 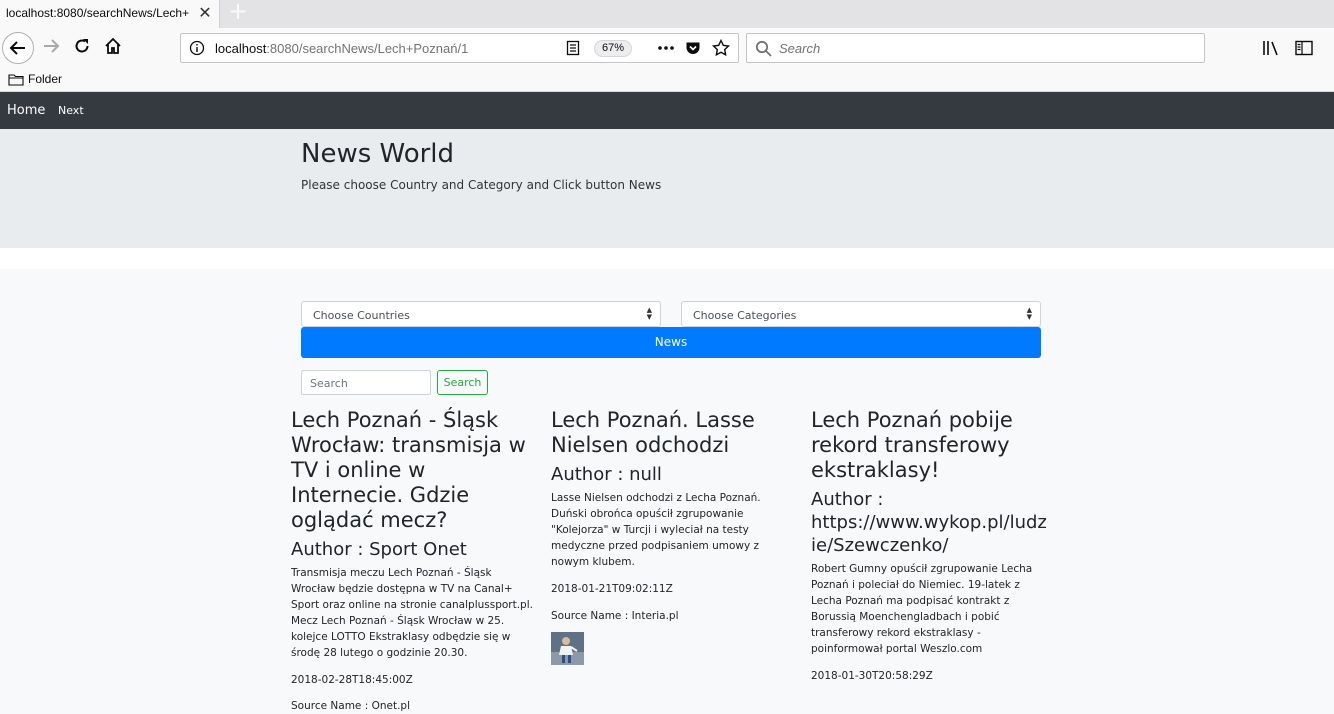 What do you see at coordinates (667, 258) in the screenshot?
I see `divider-strip` at bounding box center [667, 258].